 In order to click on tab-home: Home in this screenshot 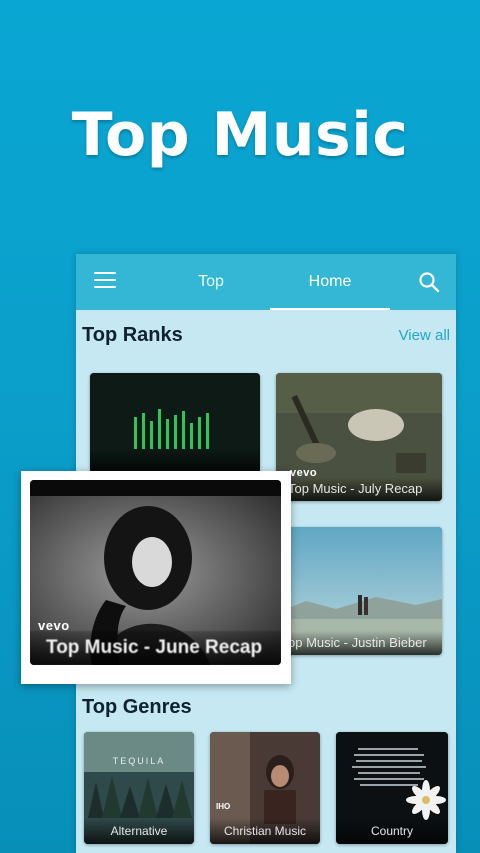, I will do `click(330, 282)`.